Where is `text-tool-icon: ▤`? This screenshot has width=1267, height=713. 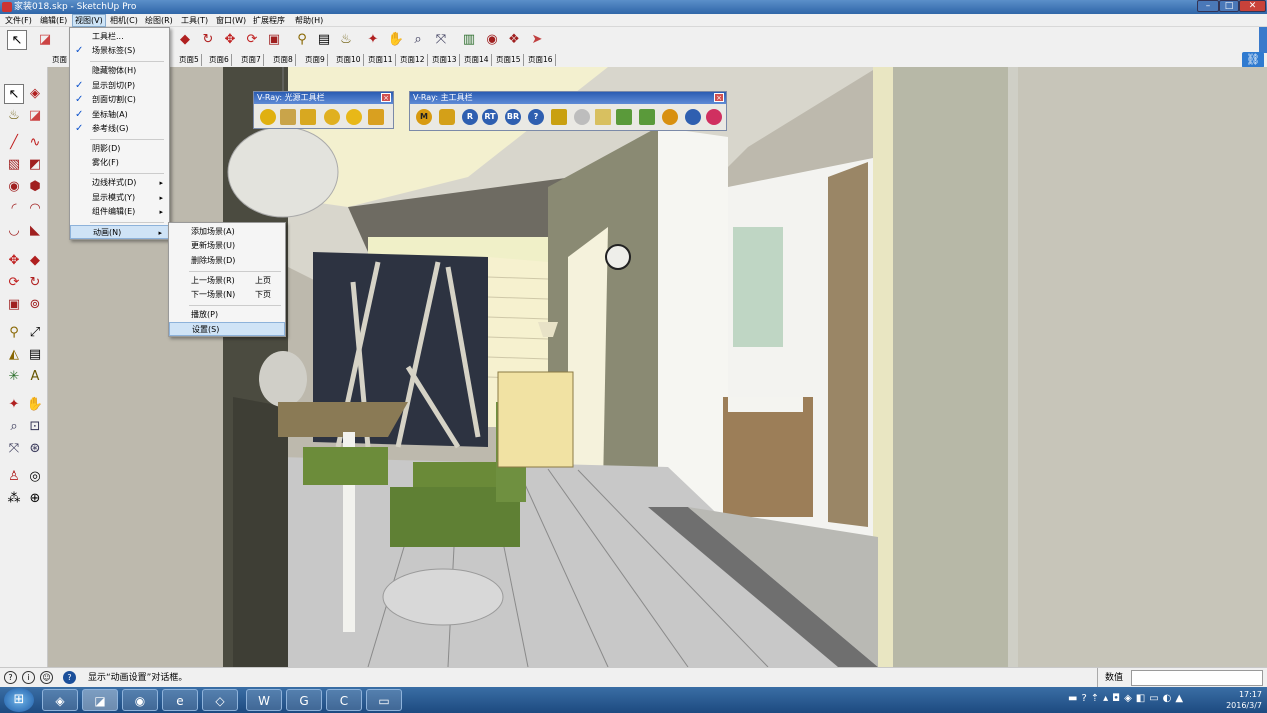 text-tool-icon: ▤ is located at coordinates (35, 355).